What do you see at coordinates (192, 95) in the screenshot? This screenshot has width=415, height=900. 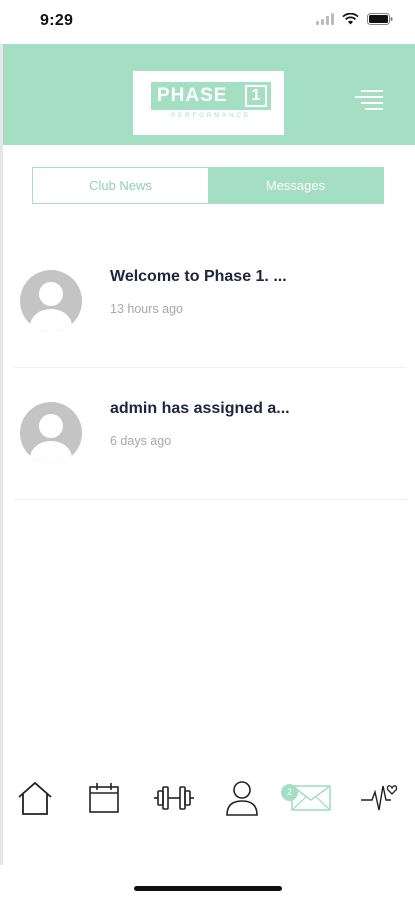 I see `logo-word: PHASE` at bounding box center [192, 95].